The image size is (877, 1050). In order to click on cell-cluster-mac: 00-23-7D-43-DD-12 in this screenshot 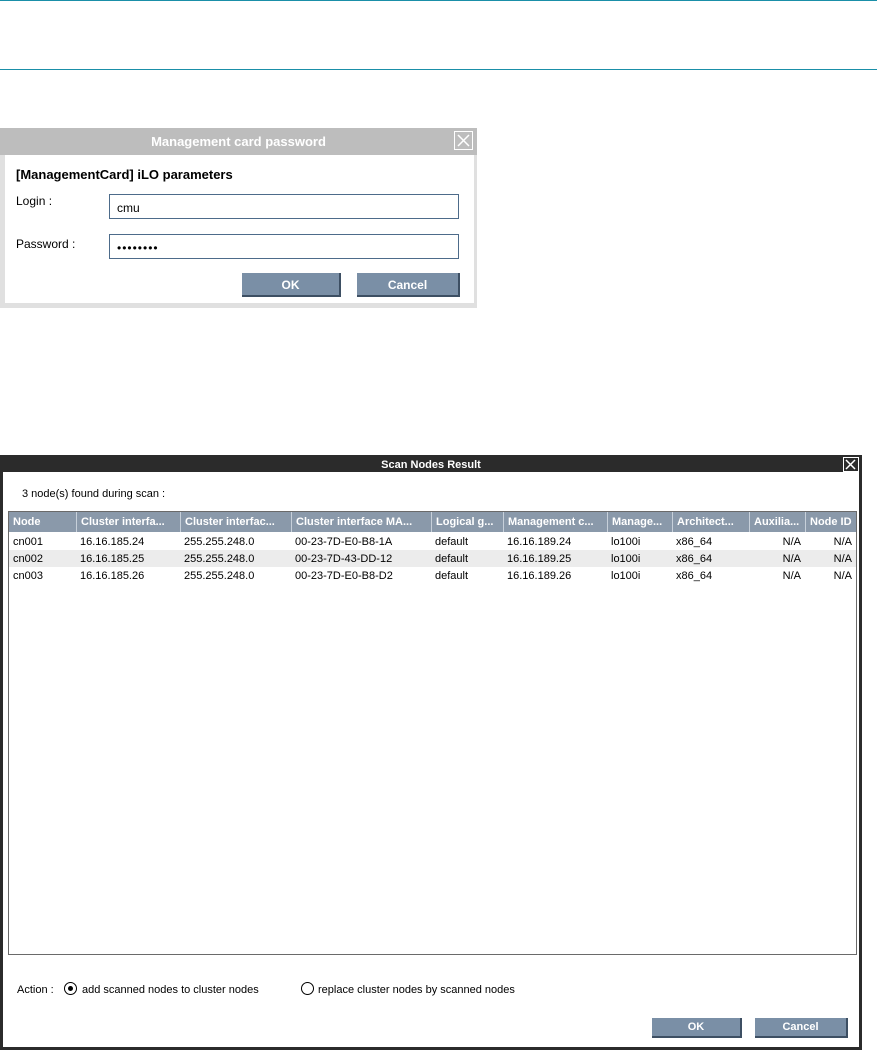, I will do `click(344, 559)`.